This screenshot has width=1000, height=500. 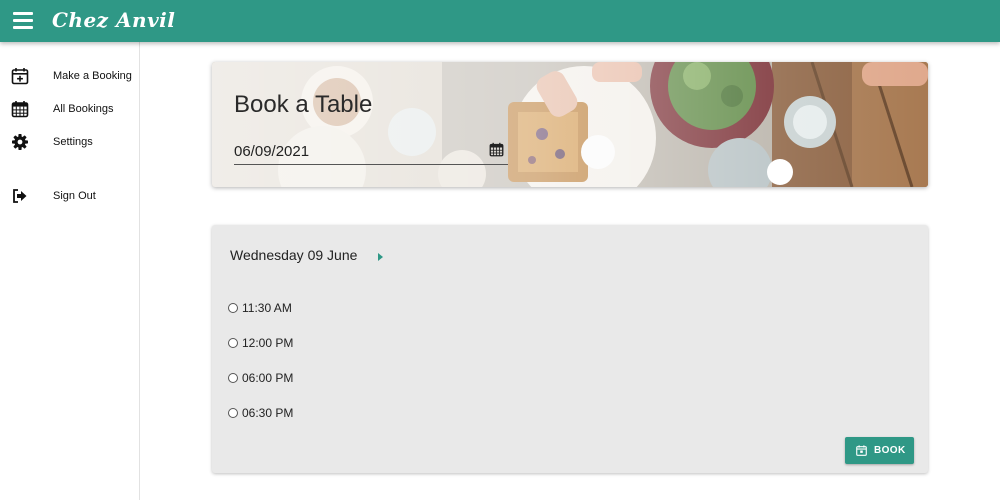 What do you see at coordinates (496, 149) in the screenshot?
I see `calendar-icon` at bounding box center [496, 149].